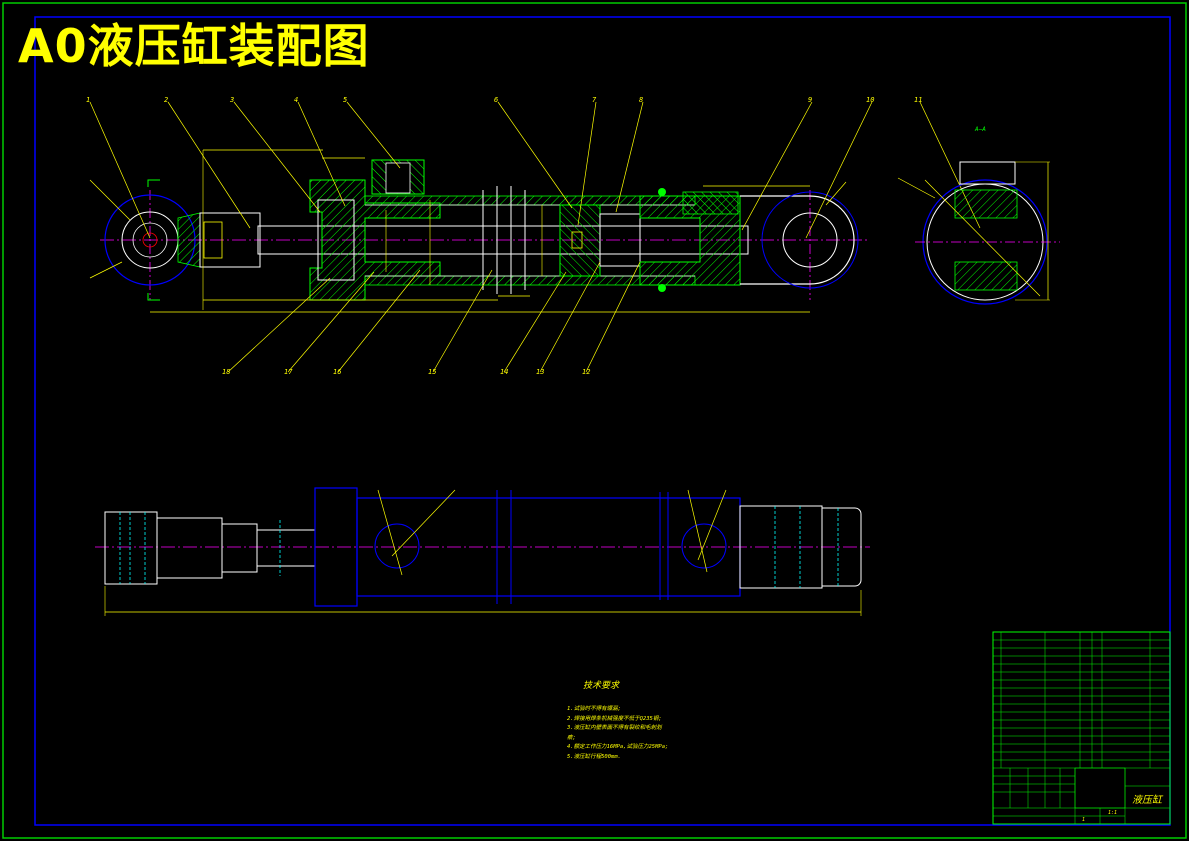 The width and height of the screenshot is (1189, 841). I want to click on requirements-heading: 技术要求, so click(601, 686).